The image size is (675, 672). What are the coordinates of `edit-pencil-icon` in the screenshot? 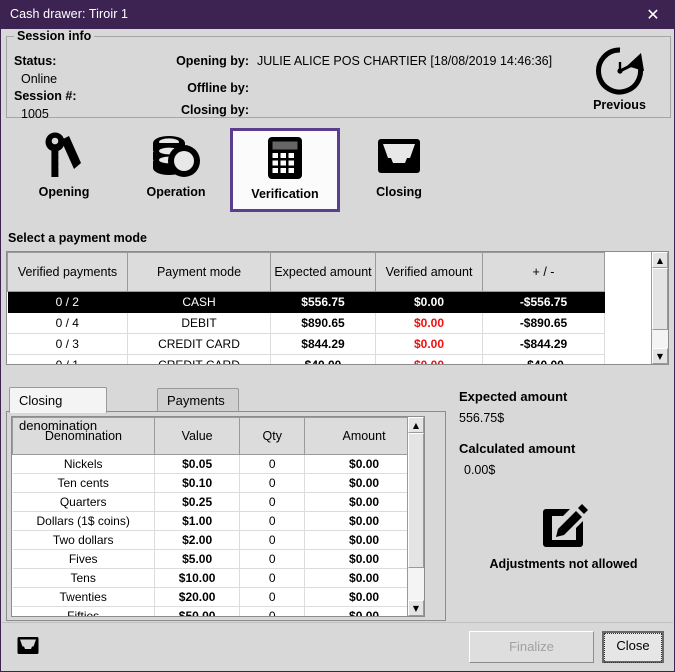 It's located at (563, 526).